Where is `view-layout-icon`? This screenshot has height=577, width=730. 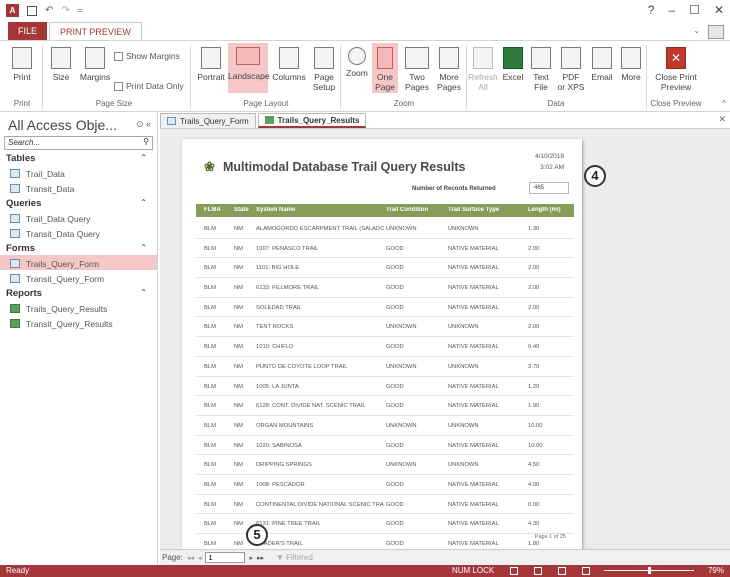 view-layout-icon is located at coordinates (562, 571).